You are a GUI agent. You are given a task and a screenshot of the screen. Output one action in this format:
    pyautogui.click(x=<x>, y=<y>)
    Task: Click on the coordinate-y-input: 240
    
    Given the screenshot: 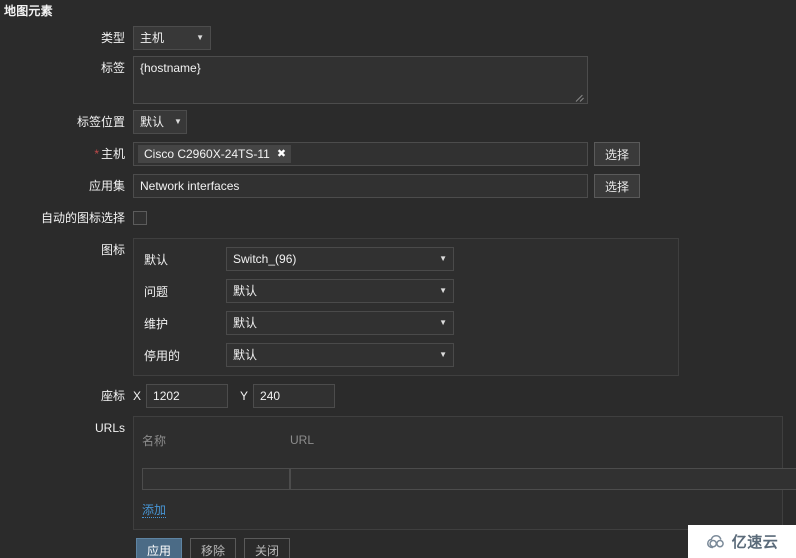 What is the action you would take?
    pyautogui.click(x=294, y=396)
    